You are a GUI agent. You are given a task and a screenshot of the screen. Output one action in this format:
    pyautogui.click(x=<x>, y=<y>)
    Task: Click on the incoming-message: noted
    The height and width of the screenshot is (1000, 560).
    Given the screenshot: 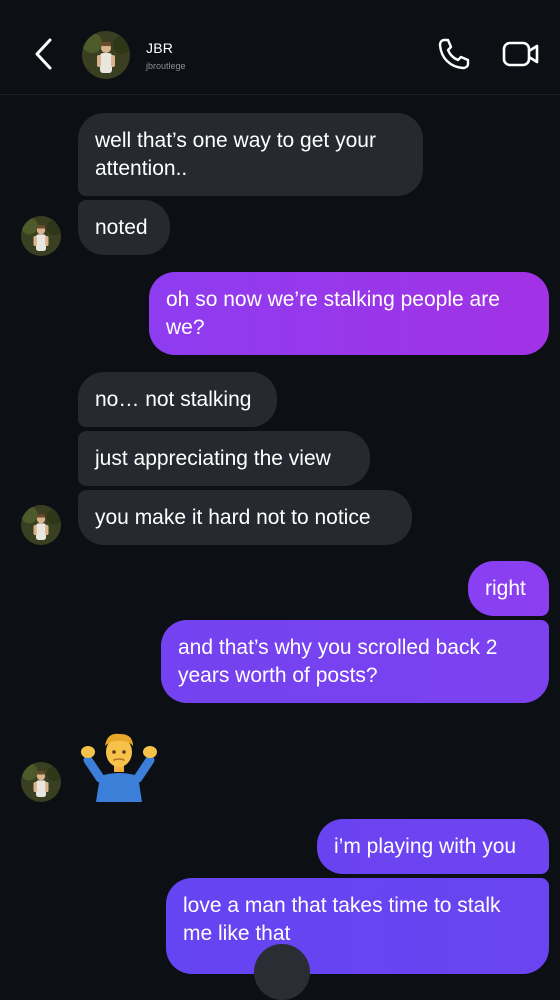 What is the action you would take?
    pyautogui.click(x=124, y=227)
    